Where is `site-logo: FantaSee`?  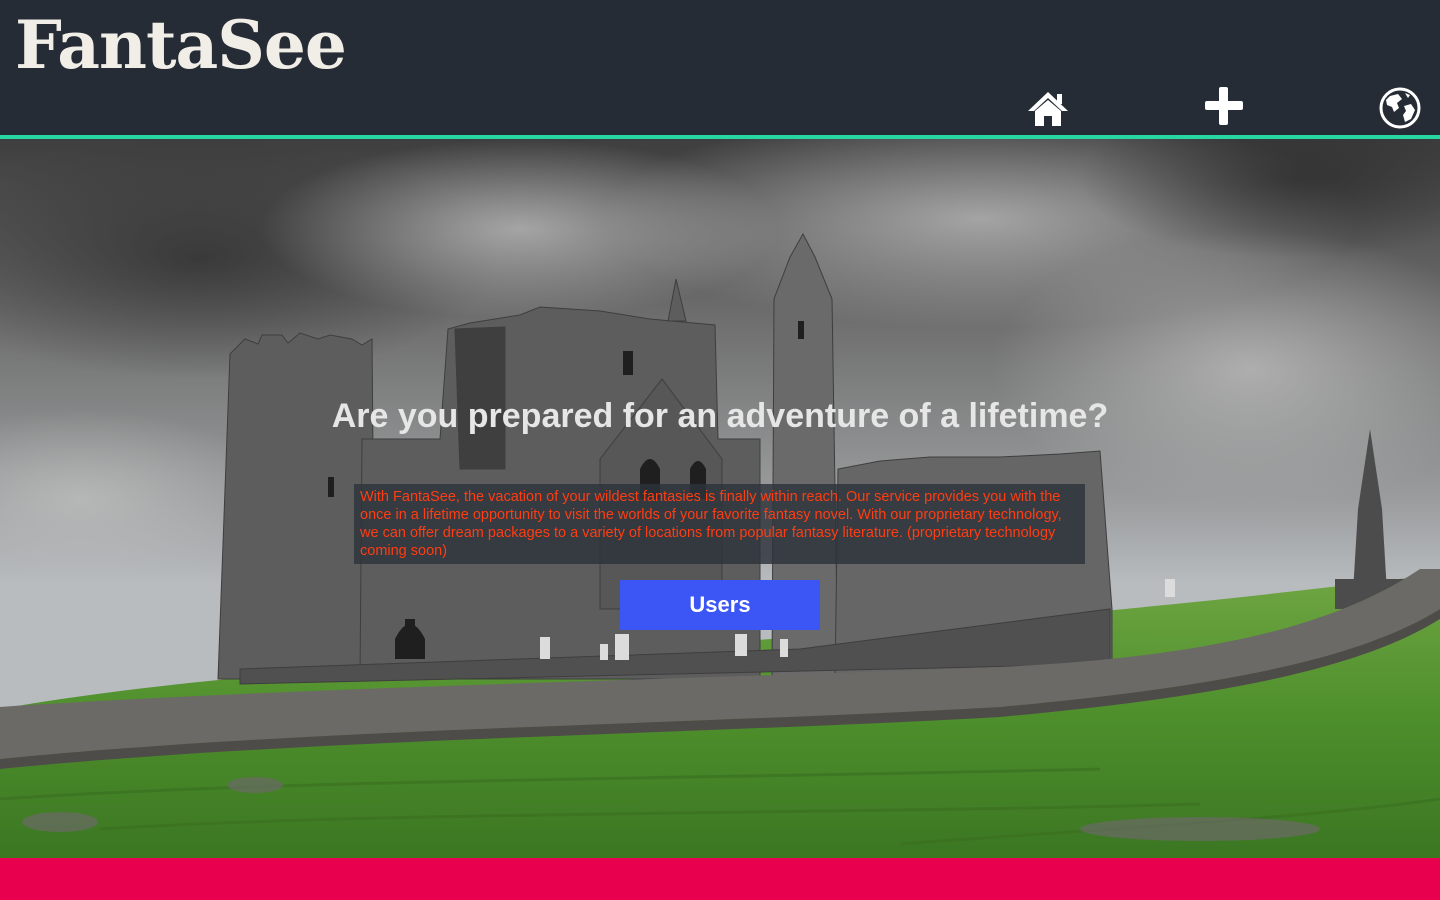
site-logo: FantaSee is located at coordinates (181, 45).